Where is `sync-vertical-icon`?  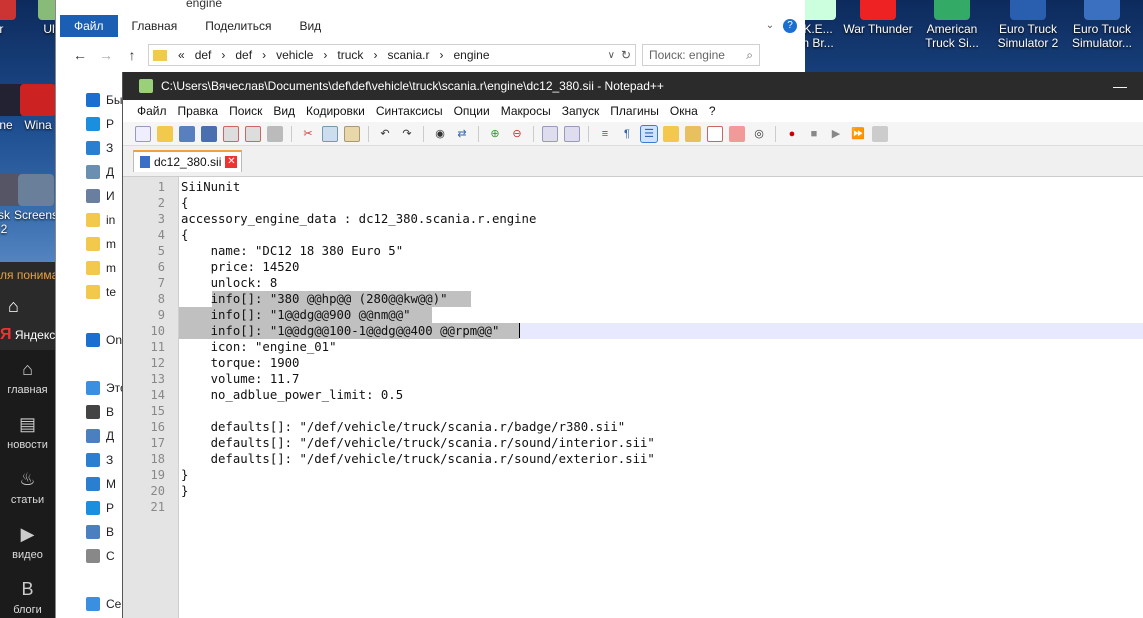
sync-vertical-icon is located at coordinates (550, 133).